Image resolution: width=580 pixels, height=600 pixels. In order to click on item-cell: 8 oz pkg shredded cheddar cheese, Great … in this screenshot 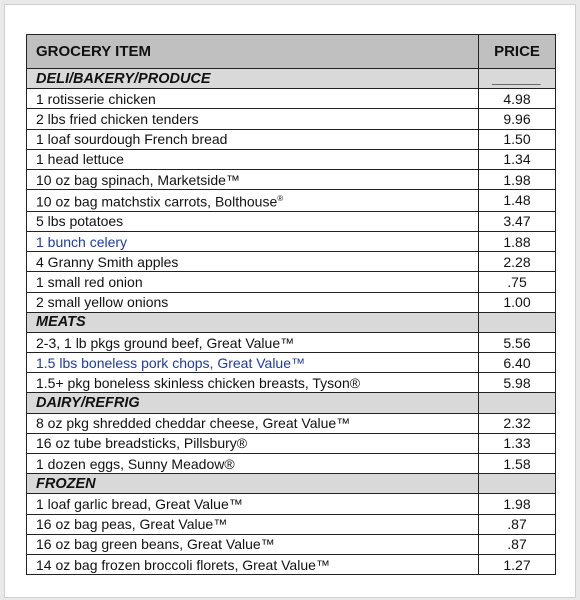, I will do `click(252, 423)`.